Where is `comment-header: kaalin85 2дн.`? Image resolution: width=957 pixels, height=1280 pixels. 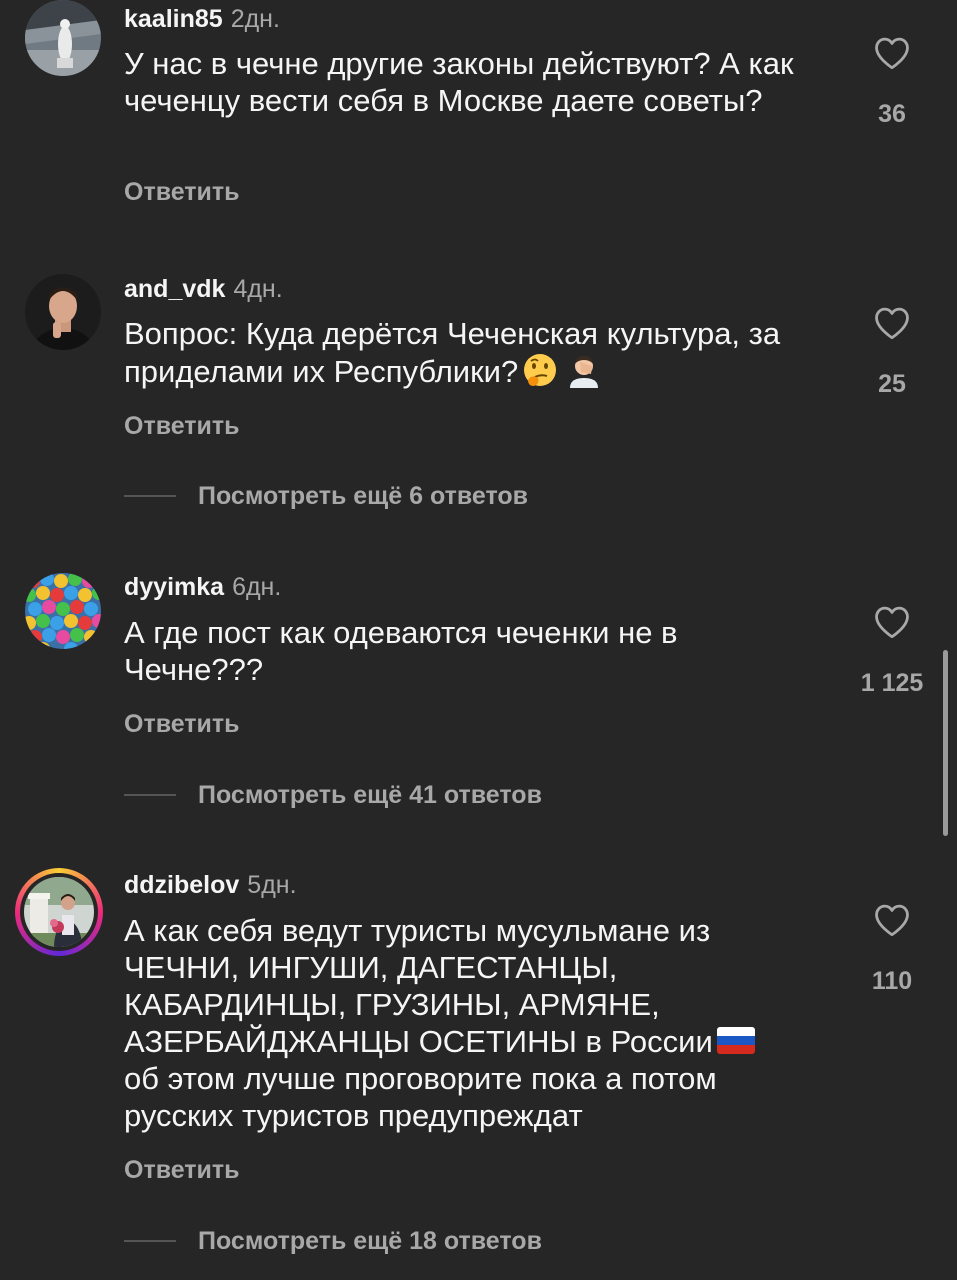
comment-header: kaalin85 2дн. is located at coordinates (202, 19).